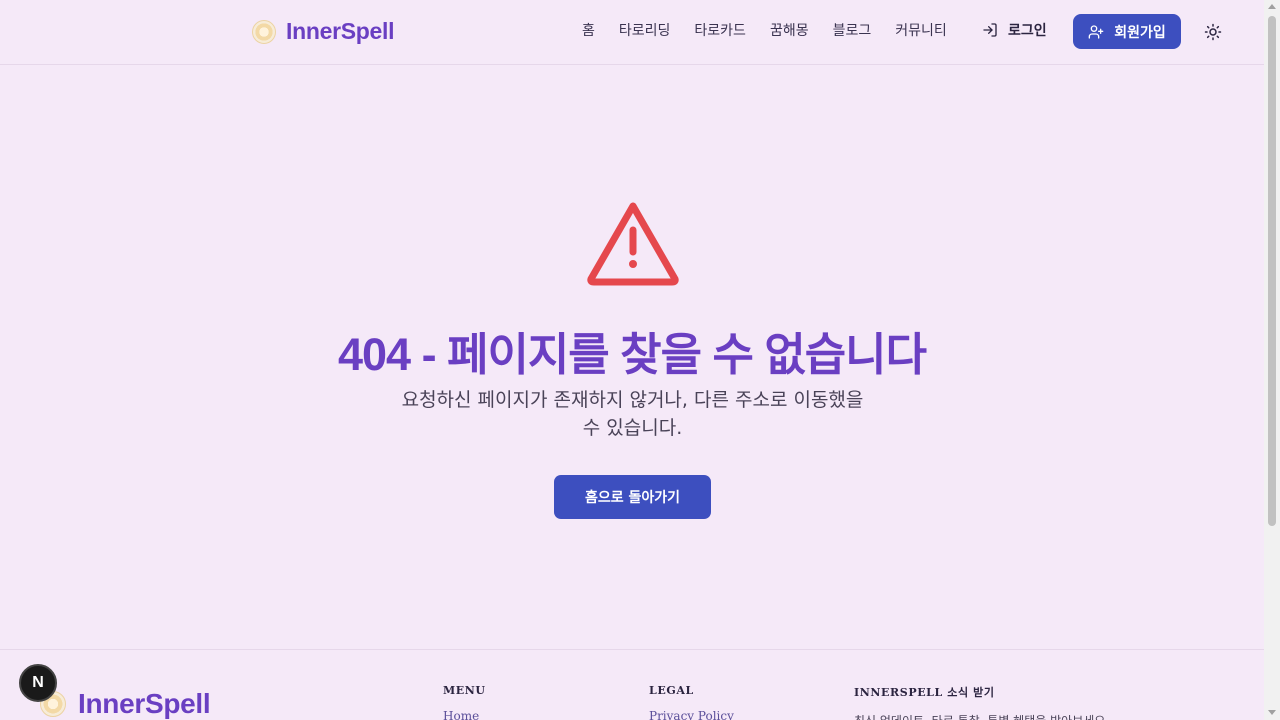 This screenshot has width=1280, height=720. I want to click on nav-item-community: 커뮤니티, so click(921, 30).